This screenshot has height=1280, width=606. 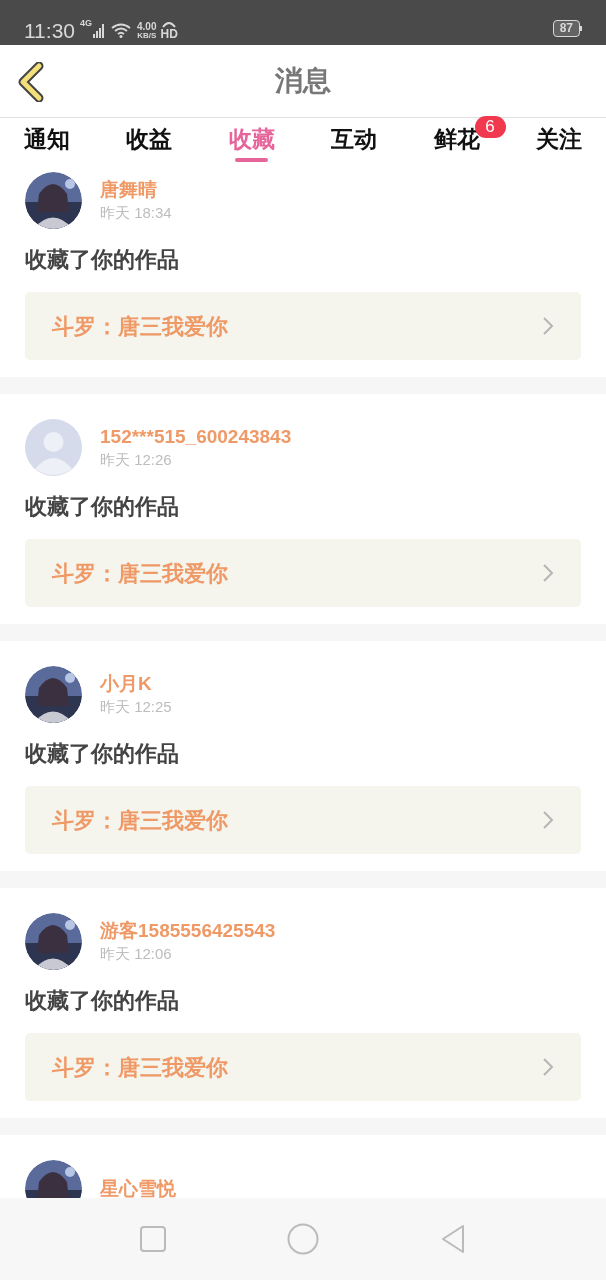 I want to click on recents-icon, so click(x=153, y=1239).